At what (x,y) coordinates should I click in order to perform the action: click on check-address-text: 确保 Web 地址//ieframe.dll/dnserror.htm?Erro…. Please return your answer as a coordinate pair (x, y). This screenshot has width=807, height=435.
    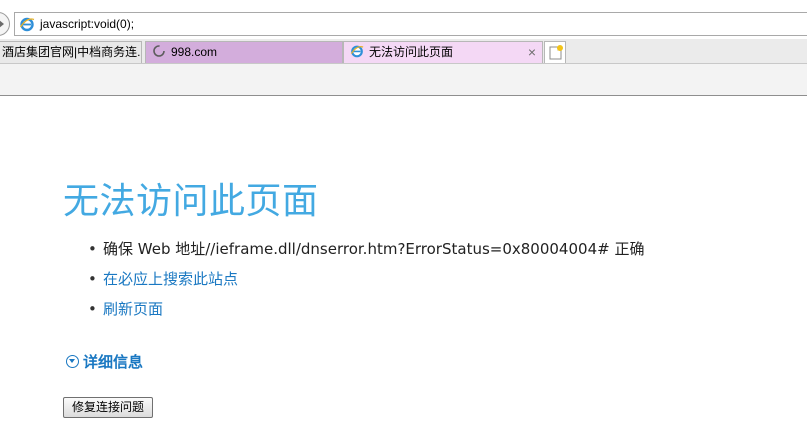
    Looking at the image, I should click on (374, 249).